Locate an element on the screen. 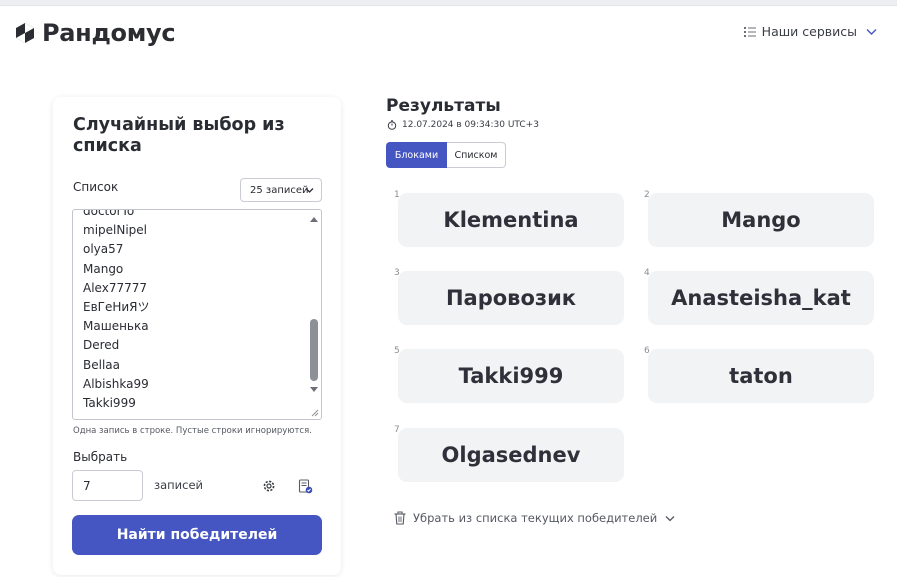 The image size is (897, 577). remove-winners-label: Убрать из списка текущих победителей is located at coordinates (535, 518).